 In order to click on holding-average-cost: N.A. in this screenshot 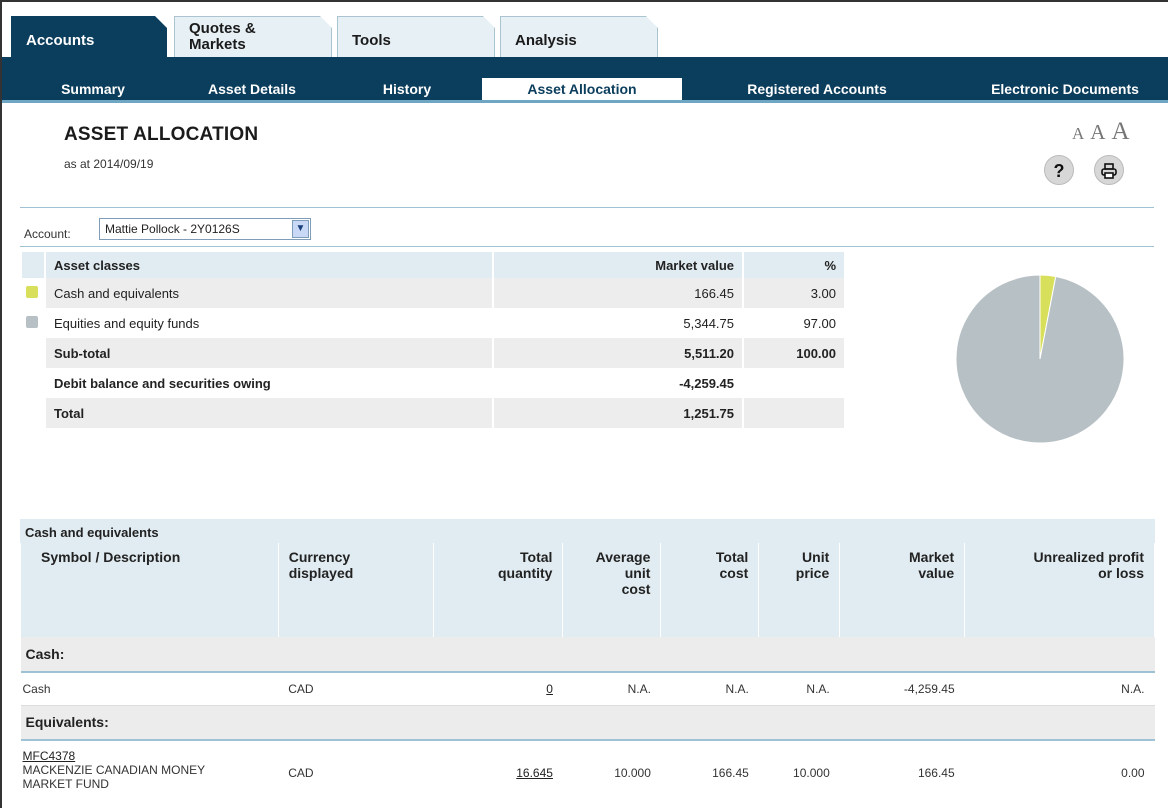, I will do `click(611, 689)`.